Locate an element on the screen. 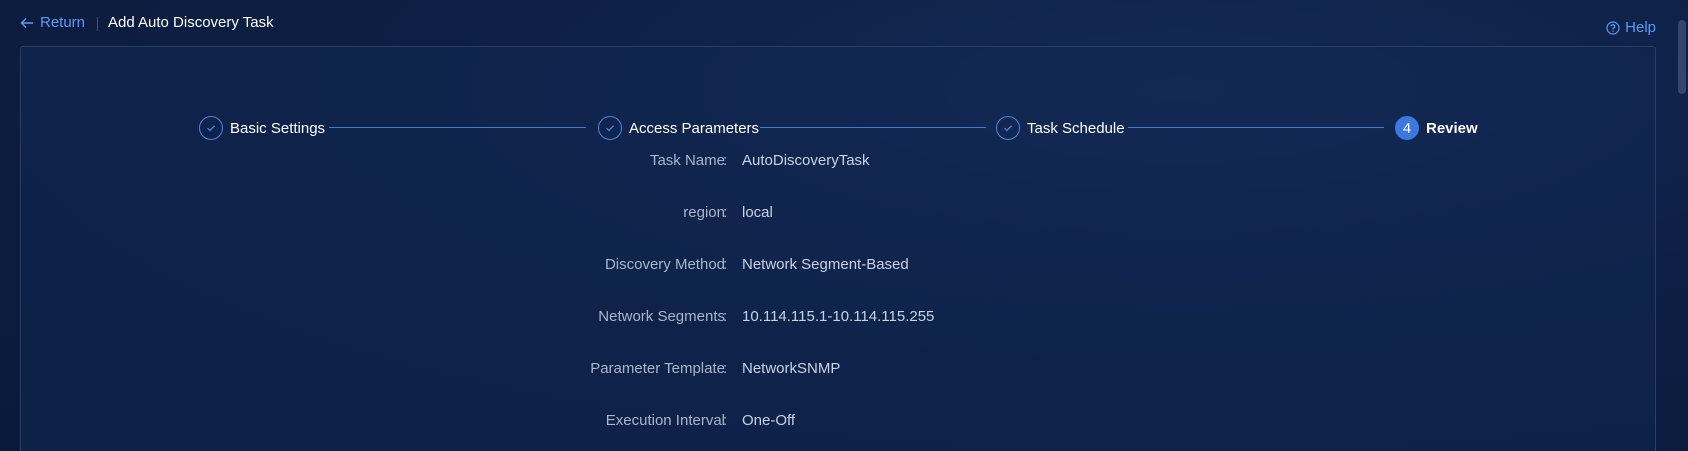 The width and height of the screenshot is (1688, 451). step-access-parameters: Access Parameters is located at coordinates (678, 128).